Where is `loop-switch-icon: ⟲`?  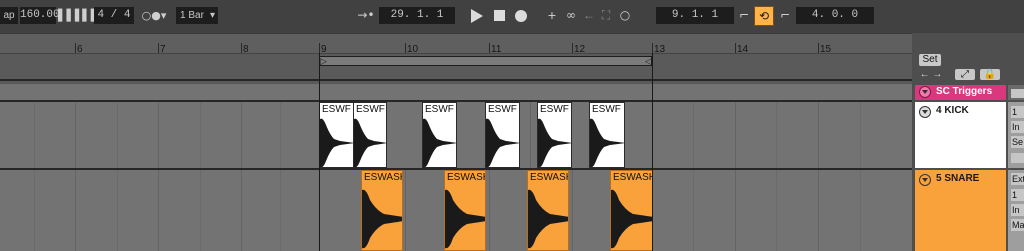
loop-switch-icon: ⟲ is located at coordinates (764, 16).